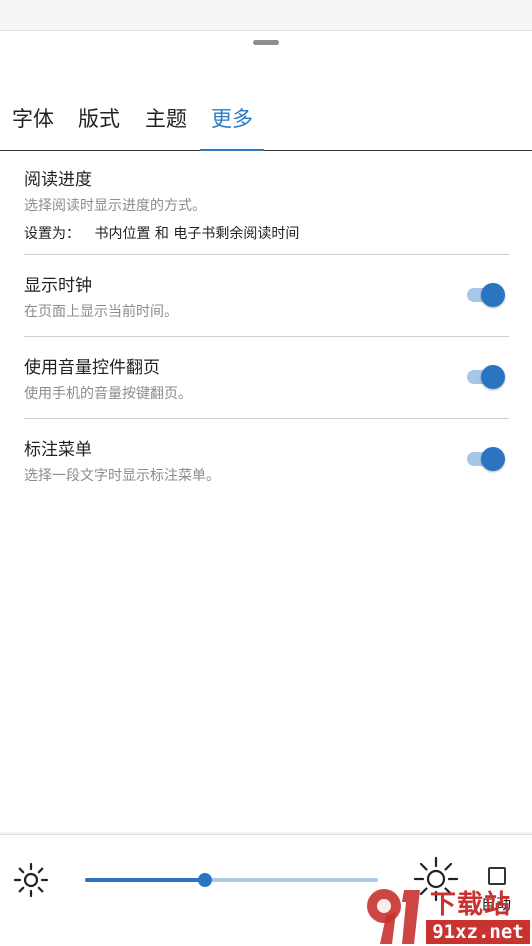  What do you see at coordinates (393, 916) in the screenshot?
I see `watermark-logo-icon` at bounding box center [393, 916].